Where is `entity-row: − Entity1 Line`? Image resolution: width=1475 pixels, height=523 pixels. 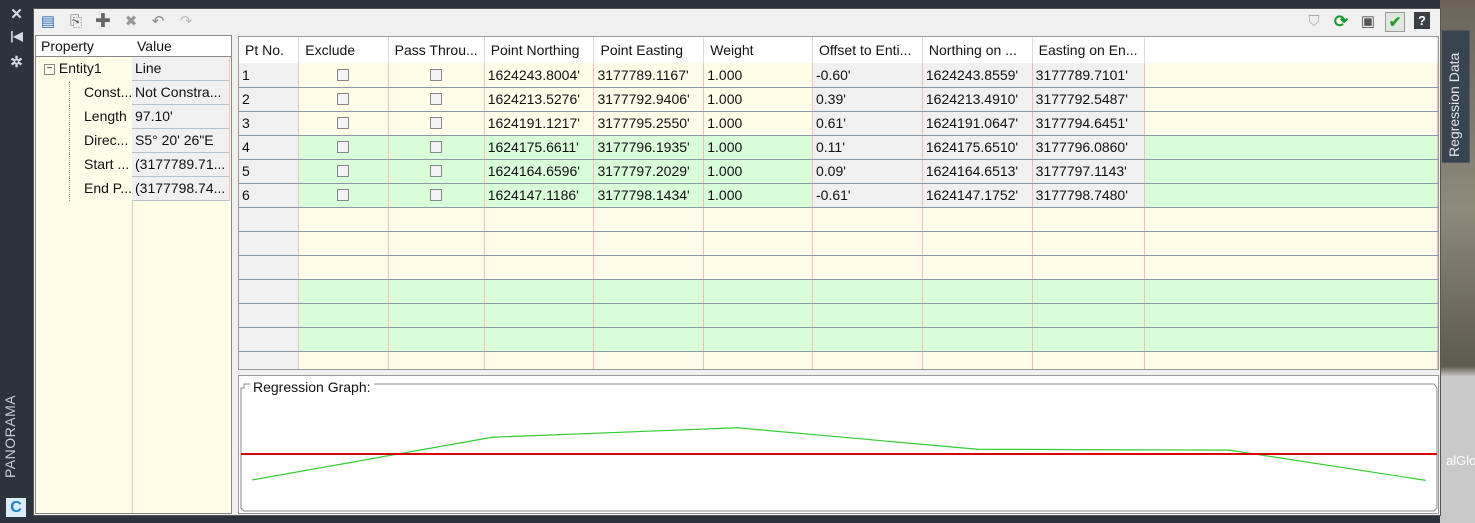 entity-row: − Entity1 Line is located at coordinates (133, 69).